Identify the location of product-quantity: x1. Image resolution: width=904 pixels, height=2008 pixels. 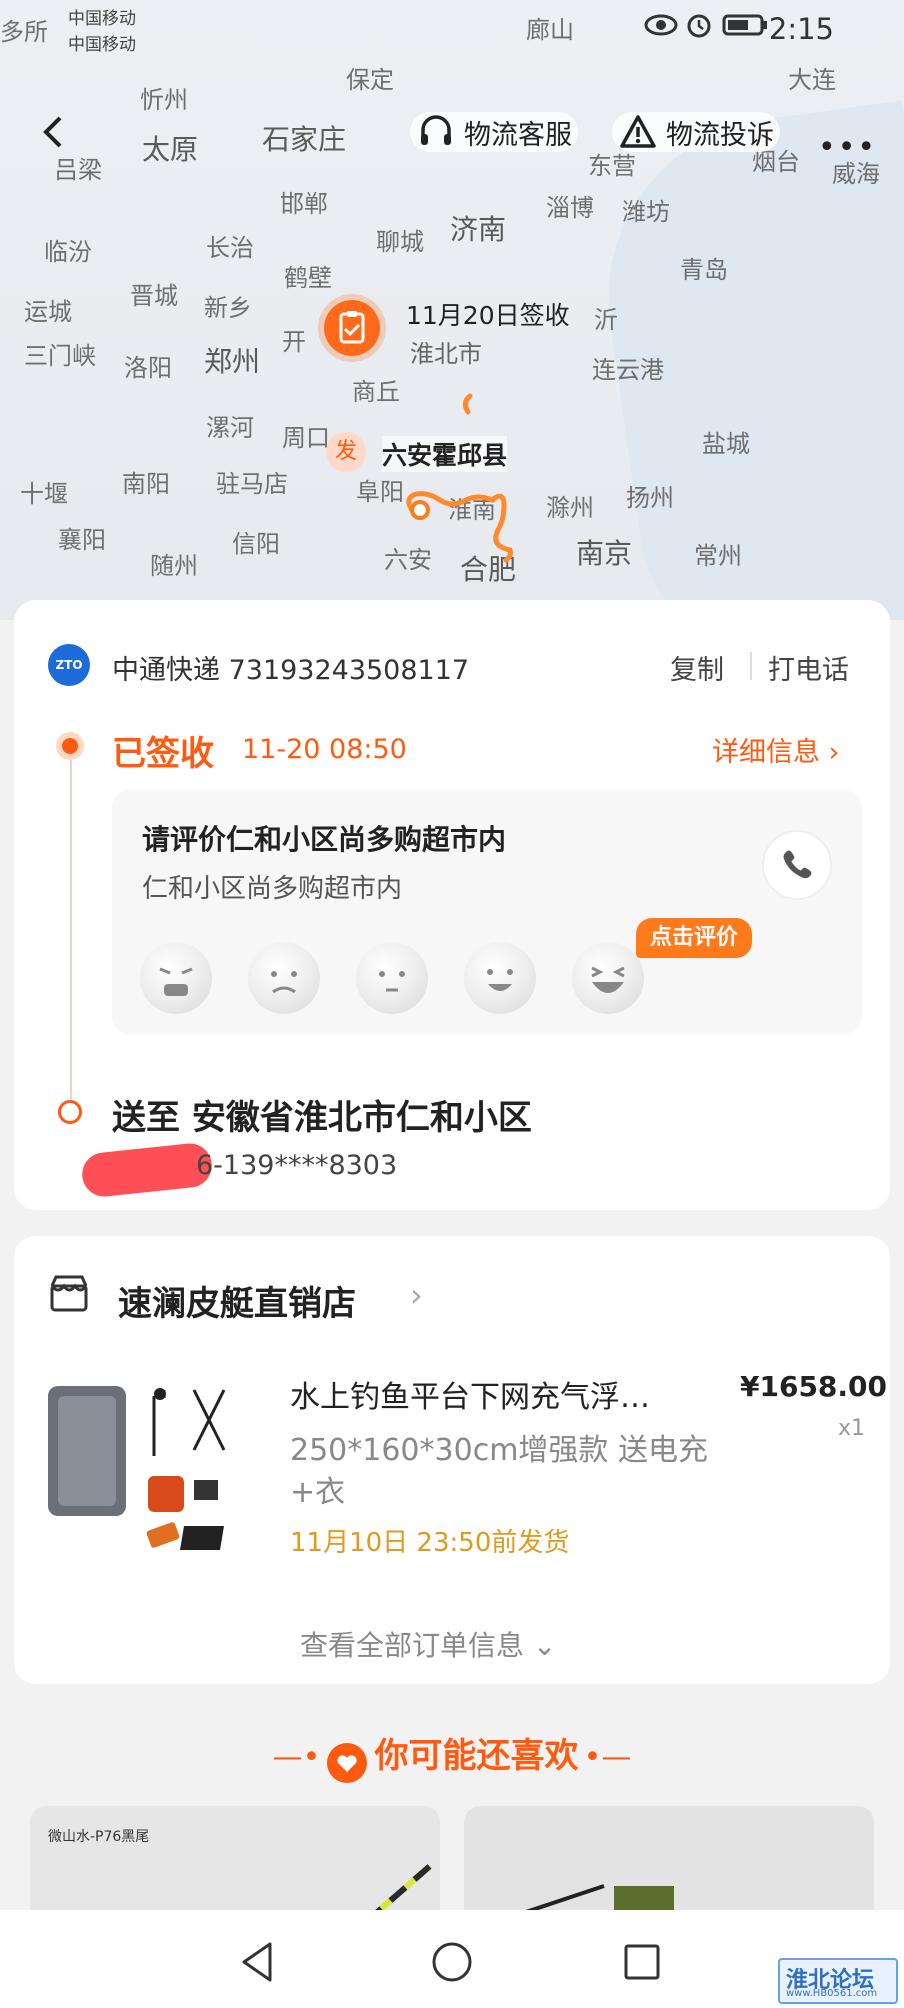
(852, 1428).